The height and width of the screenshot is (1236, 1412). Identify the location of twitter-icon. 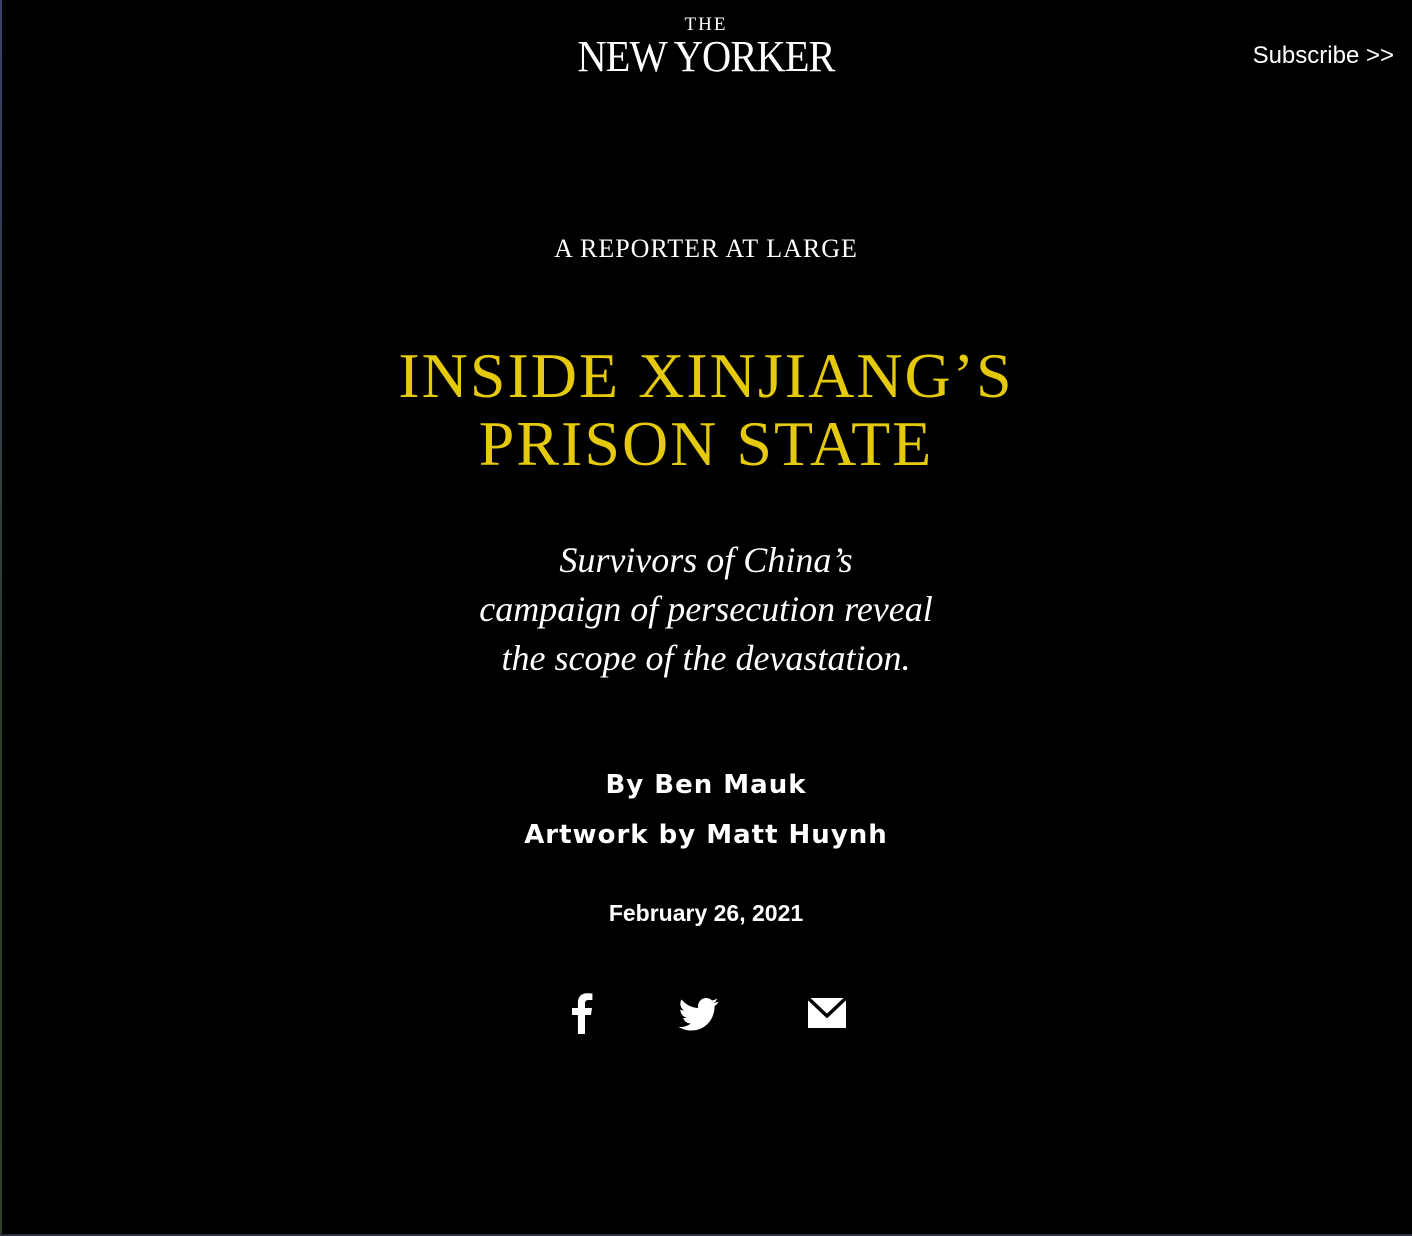
(699, 1014).